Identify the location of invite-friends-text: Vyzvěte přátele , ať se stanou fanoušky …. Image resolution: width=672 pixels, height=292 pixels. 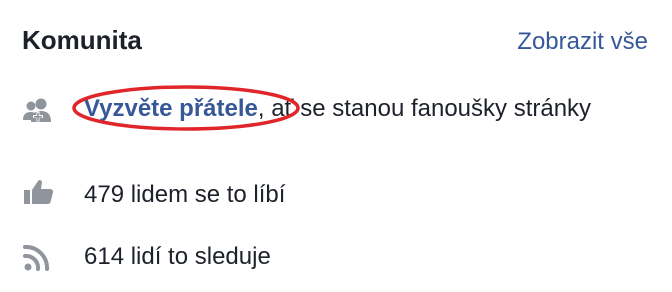
(358, 108).